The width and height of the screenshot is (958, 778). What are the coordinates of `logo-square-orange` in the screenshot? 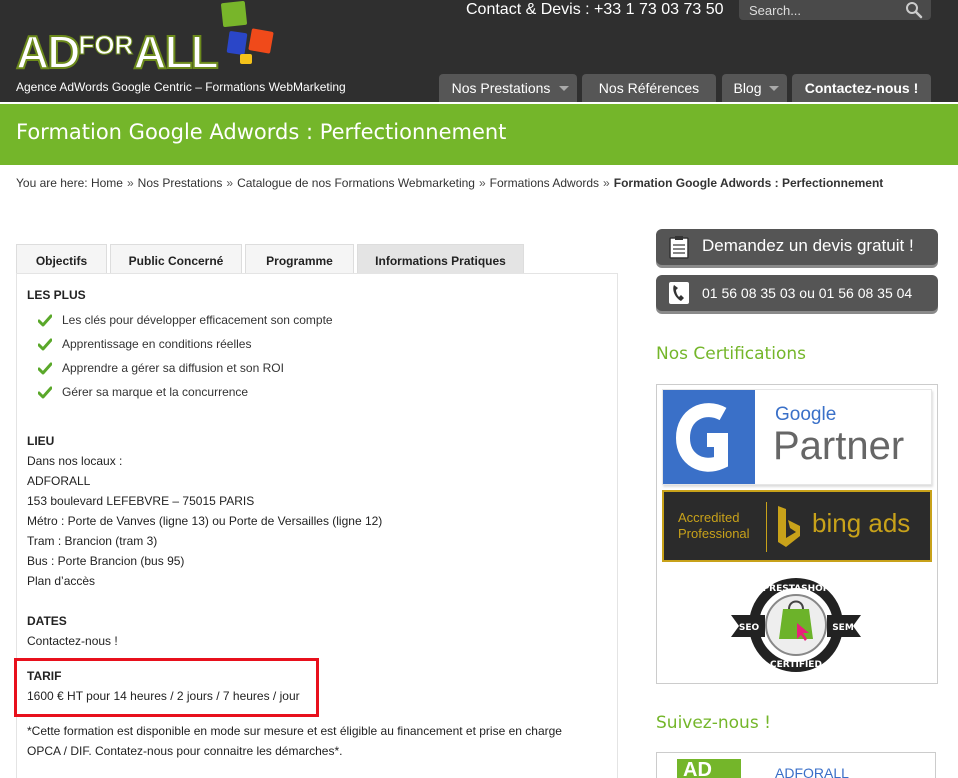 It's located at (261, 41).